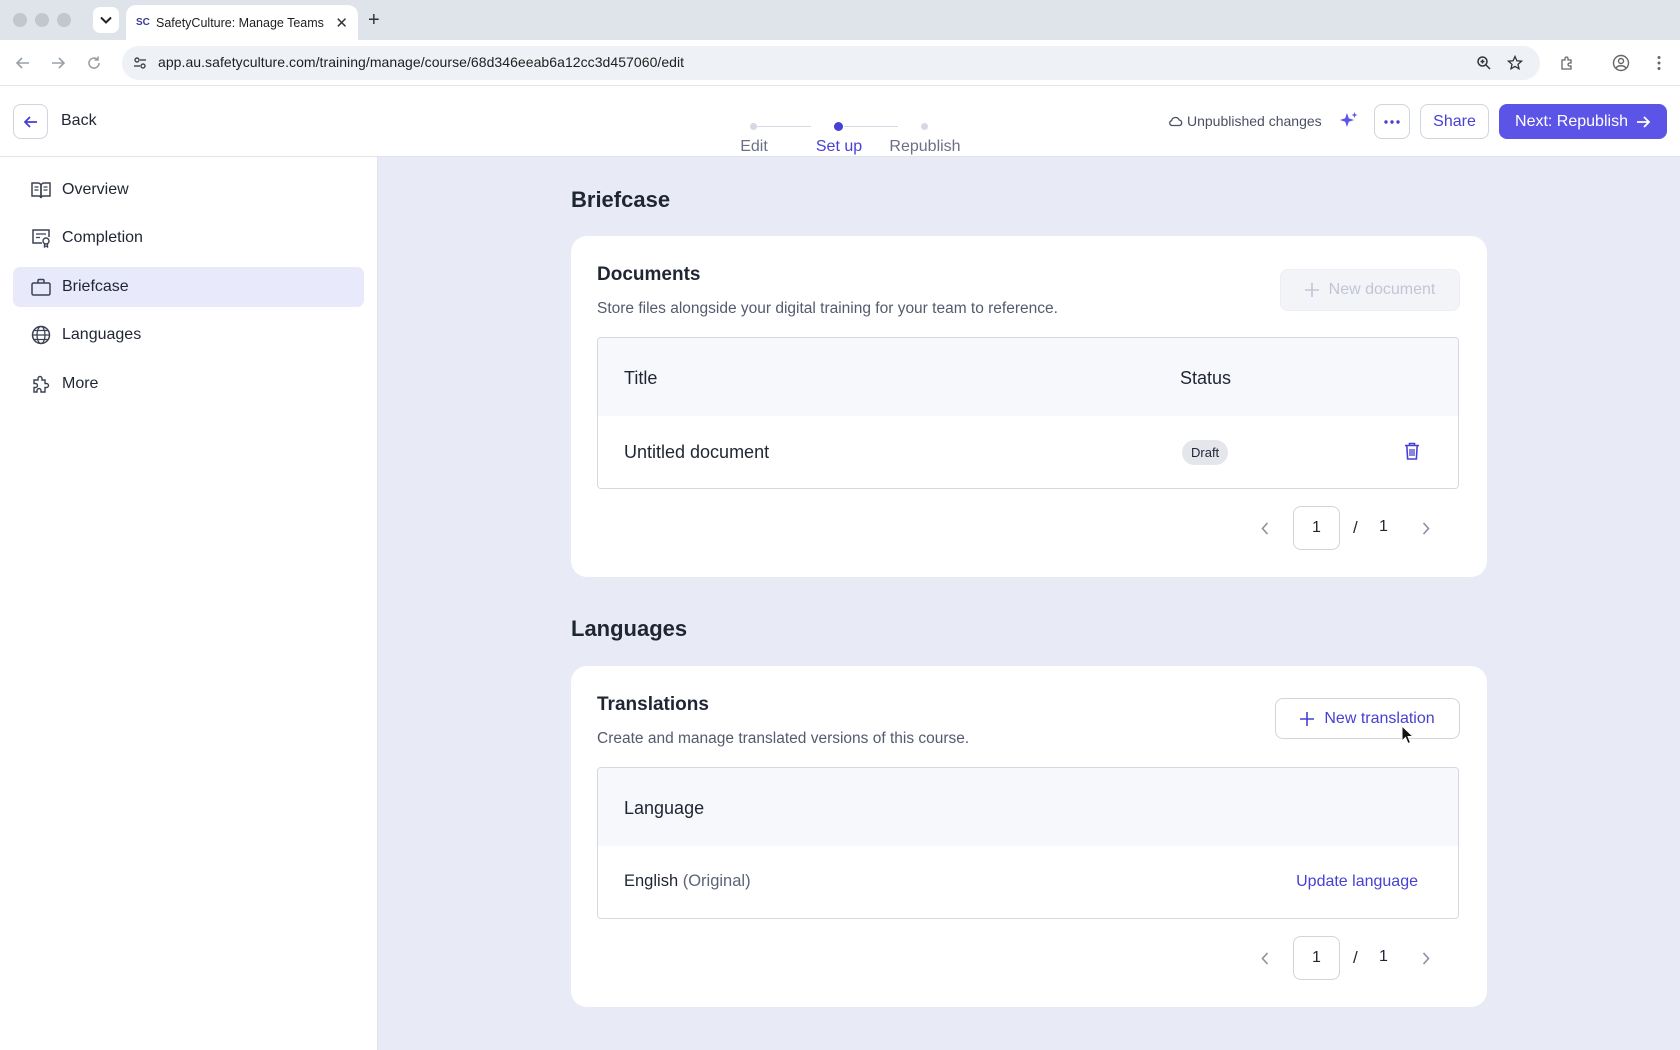 The height and width of the screenshot is (1050, 1680). Describe the element at coordinates (41, 384) in the screenshot. I see `puzzle-icon` at that location.